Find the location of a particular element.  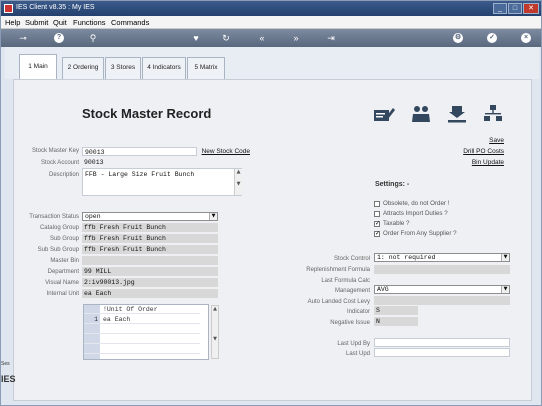

side-logo-big: IES is located at coordinates (8, 379).